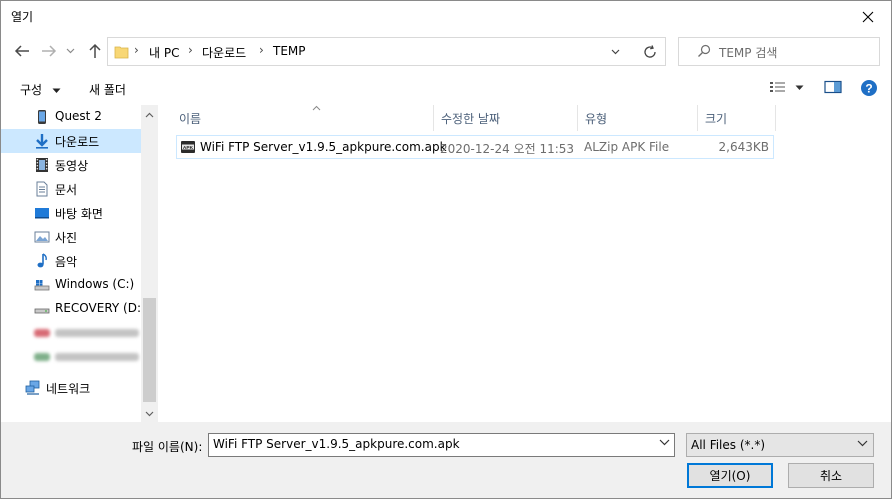 This screenshot has height=499, width=892. Describe the element at coordinates (786, 88) in the screenshot. I see `view-options-button` at that location.